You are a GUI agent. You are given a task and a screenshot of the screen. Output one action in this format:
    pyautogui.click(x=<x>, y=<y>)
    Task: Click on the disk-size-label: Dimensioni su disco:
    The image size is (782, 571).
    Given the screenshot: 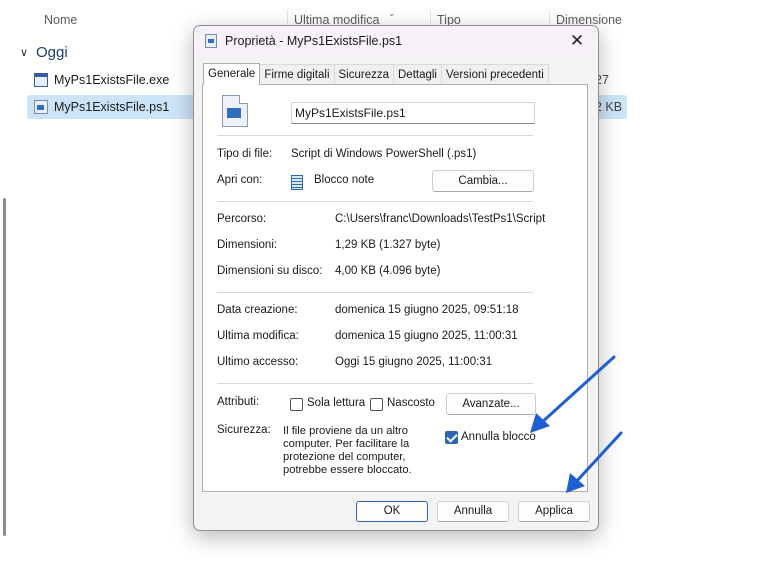 What is the action you would take?
    pyautogui.click(x=270, y=271)
    